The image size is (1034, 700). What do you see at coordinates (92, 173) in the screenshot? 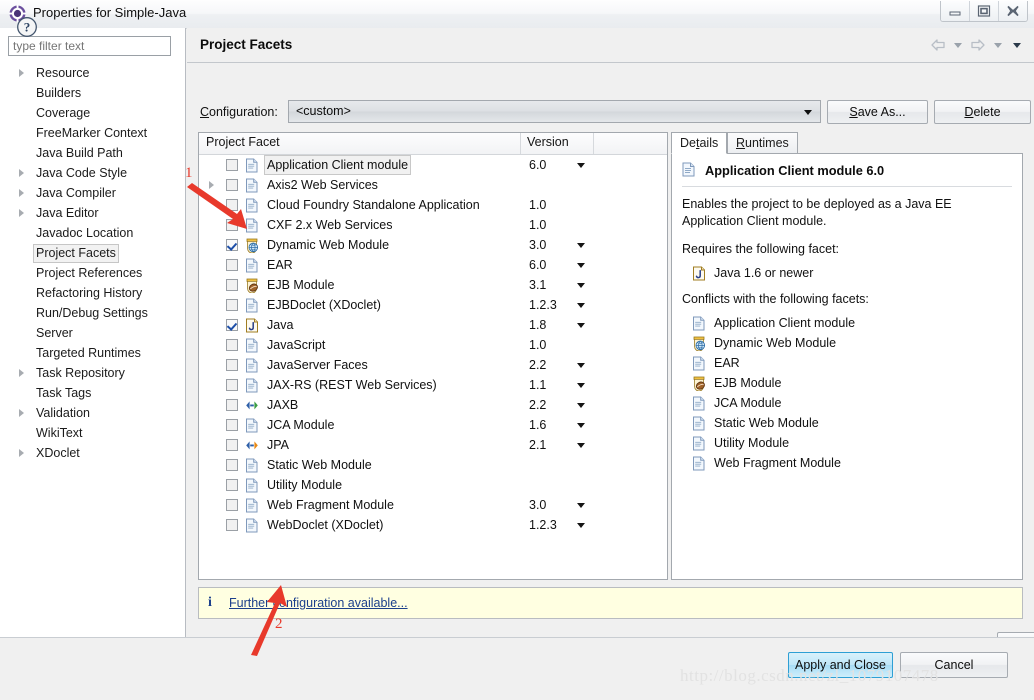
I see `sidebar-item-java-code-style: Java Code Style` at bounding box center [92, 173].